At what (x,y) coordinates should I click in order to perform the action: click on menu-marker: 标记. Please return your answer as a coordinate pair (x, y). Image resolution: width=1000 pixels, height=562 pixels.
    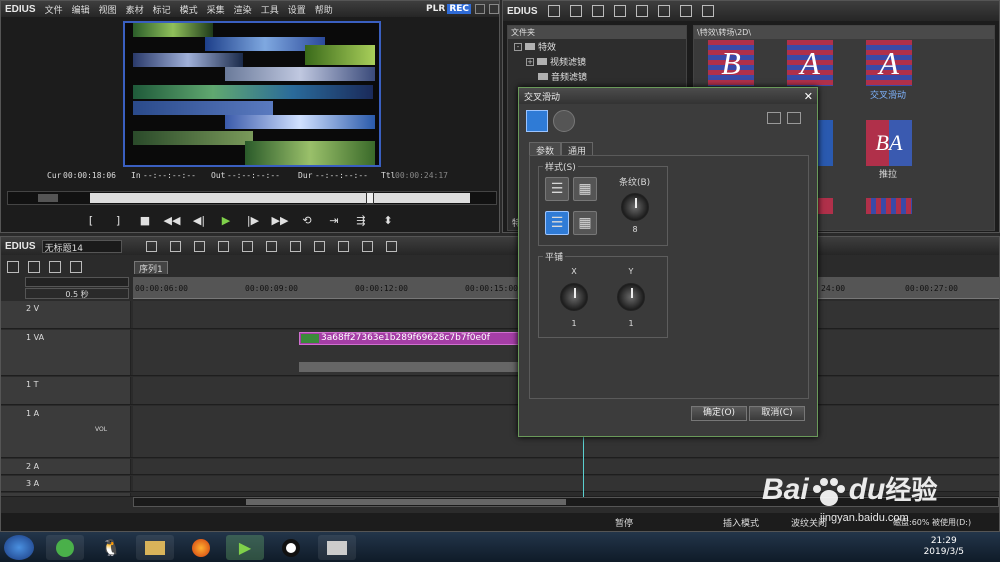
    Looking at the image, I should click on (162, 11).